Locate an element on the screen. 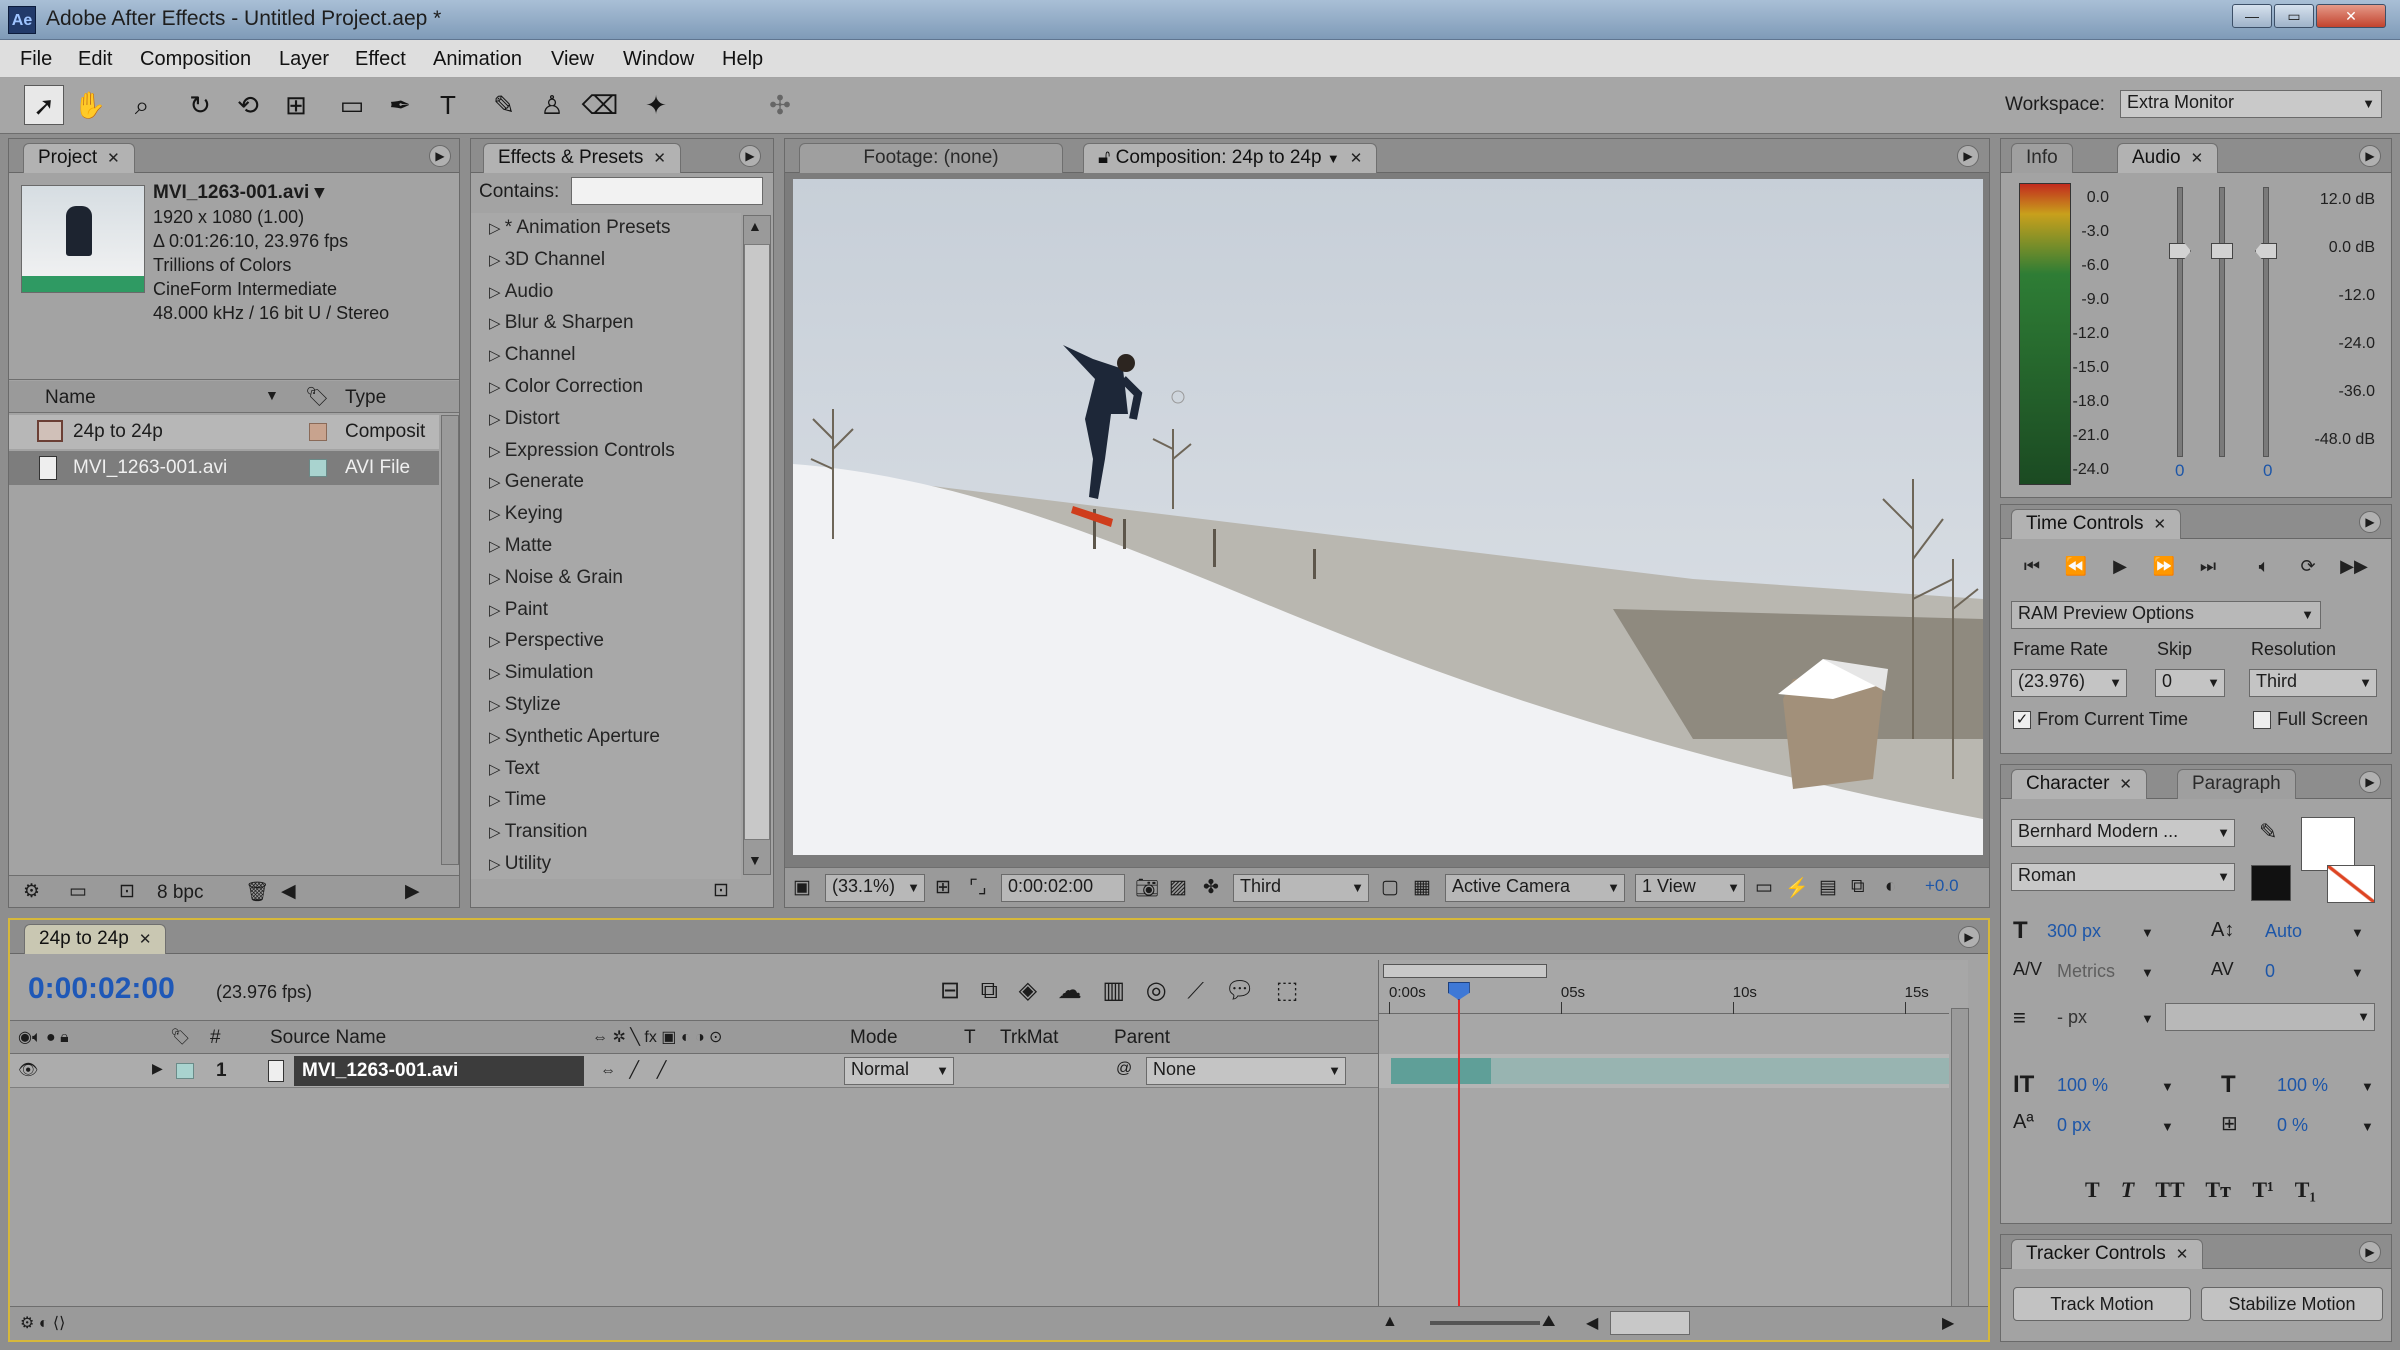 The image size is (2400, 1350). font-size-value: 300 px is located at coordinates (2074, 931).